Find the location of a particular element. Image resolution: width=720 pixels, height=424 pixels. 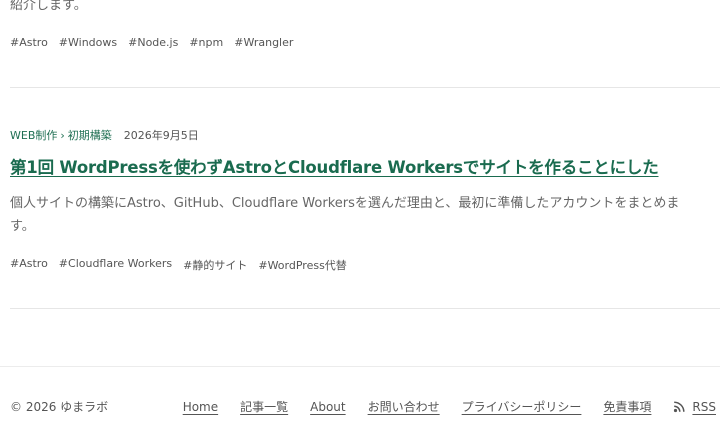

post-meta: WEB制作 › 初期構築 2026年9月5日 is located at coordinates (104, 135).